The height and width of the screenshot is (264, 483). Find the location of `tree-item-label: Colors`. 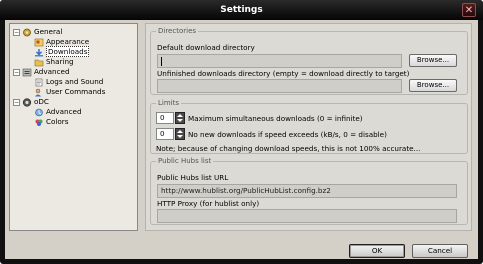

tree-item-label: Colors is located at coordinates (57, 121).